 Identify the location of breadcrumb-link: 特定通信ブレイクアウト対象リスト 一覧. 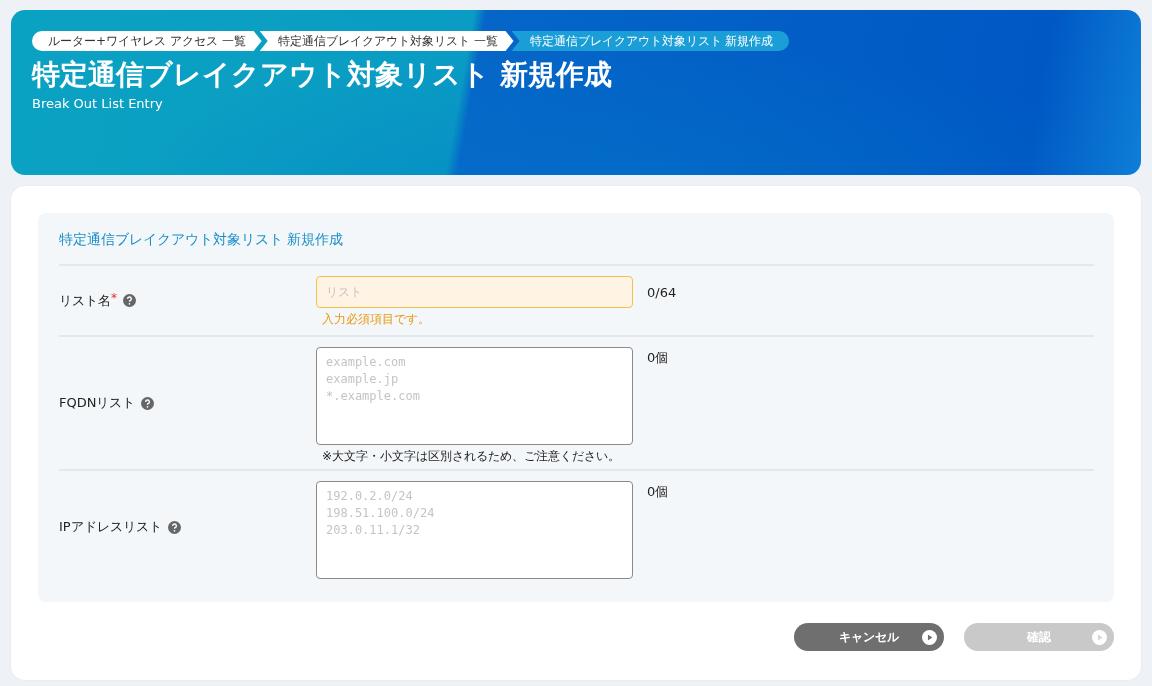
(386, 41).